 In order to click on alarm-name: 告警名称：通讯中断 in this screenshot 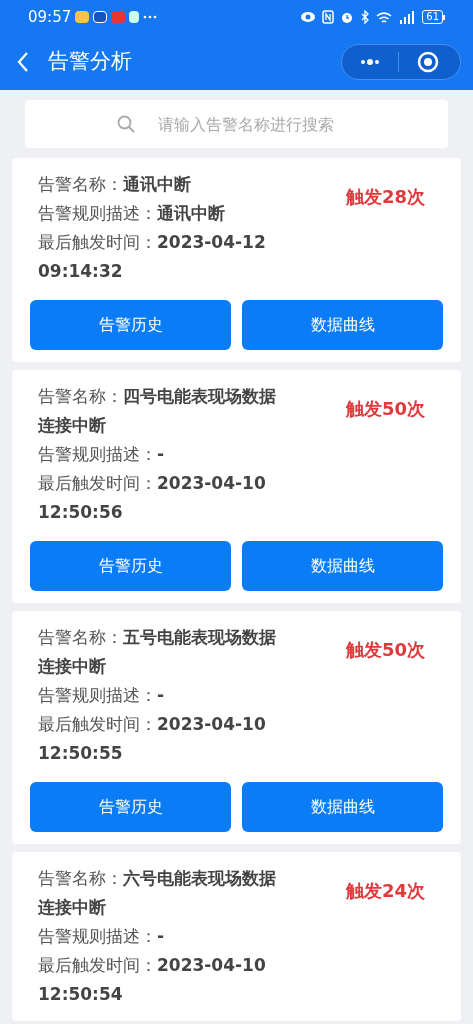, I will do `click(115, 184)`.